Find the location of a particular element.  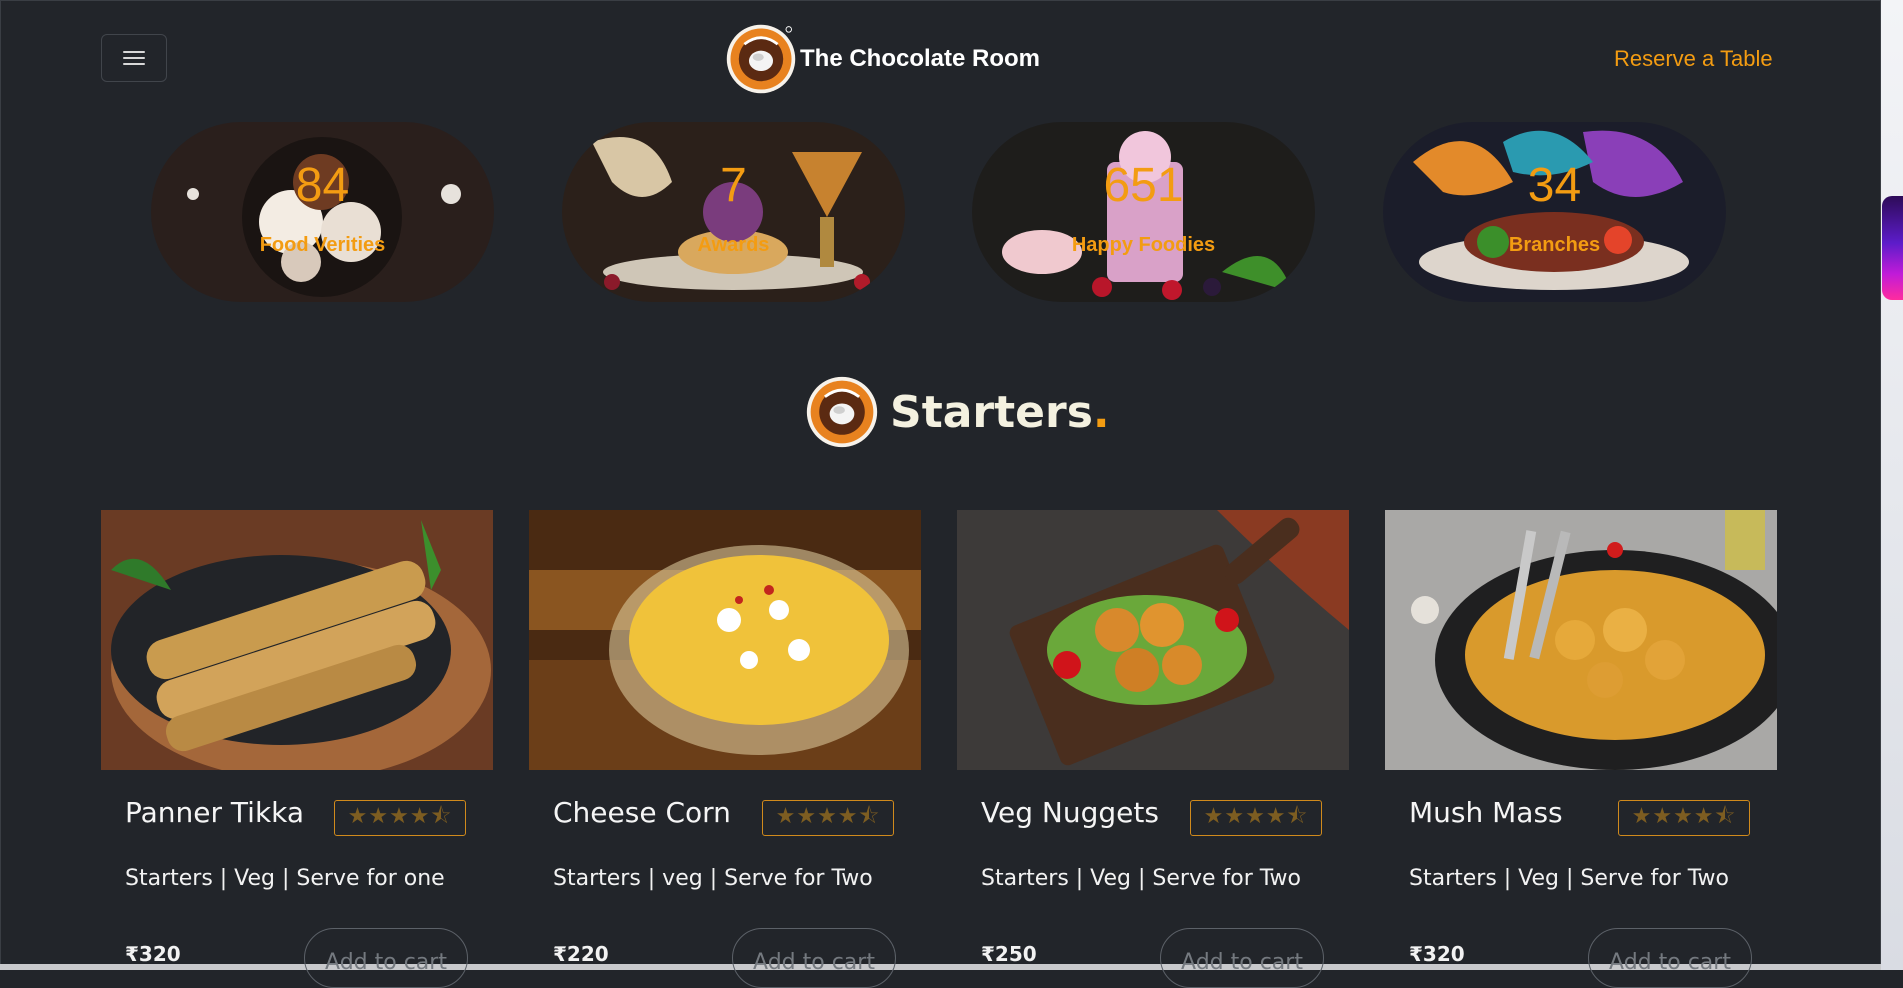

stat-number: 34 is located at coordinates (1554, 185).